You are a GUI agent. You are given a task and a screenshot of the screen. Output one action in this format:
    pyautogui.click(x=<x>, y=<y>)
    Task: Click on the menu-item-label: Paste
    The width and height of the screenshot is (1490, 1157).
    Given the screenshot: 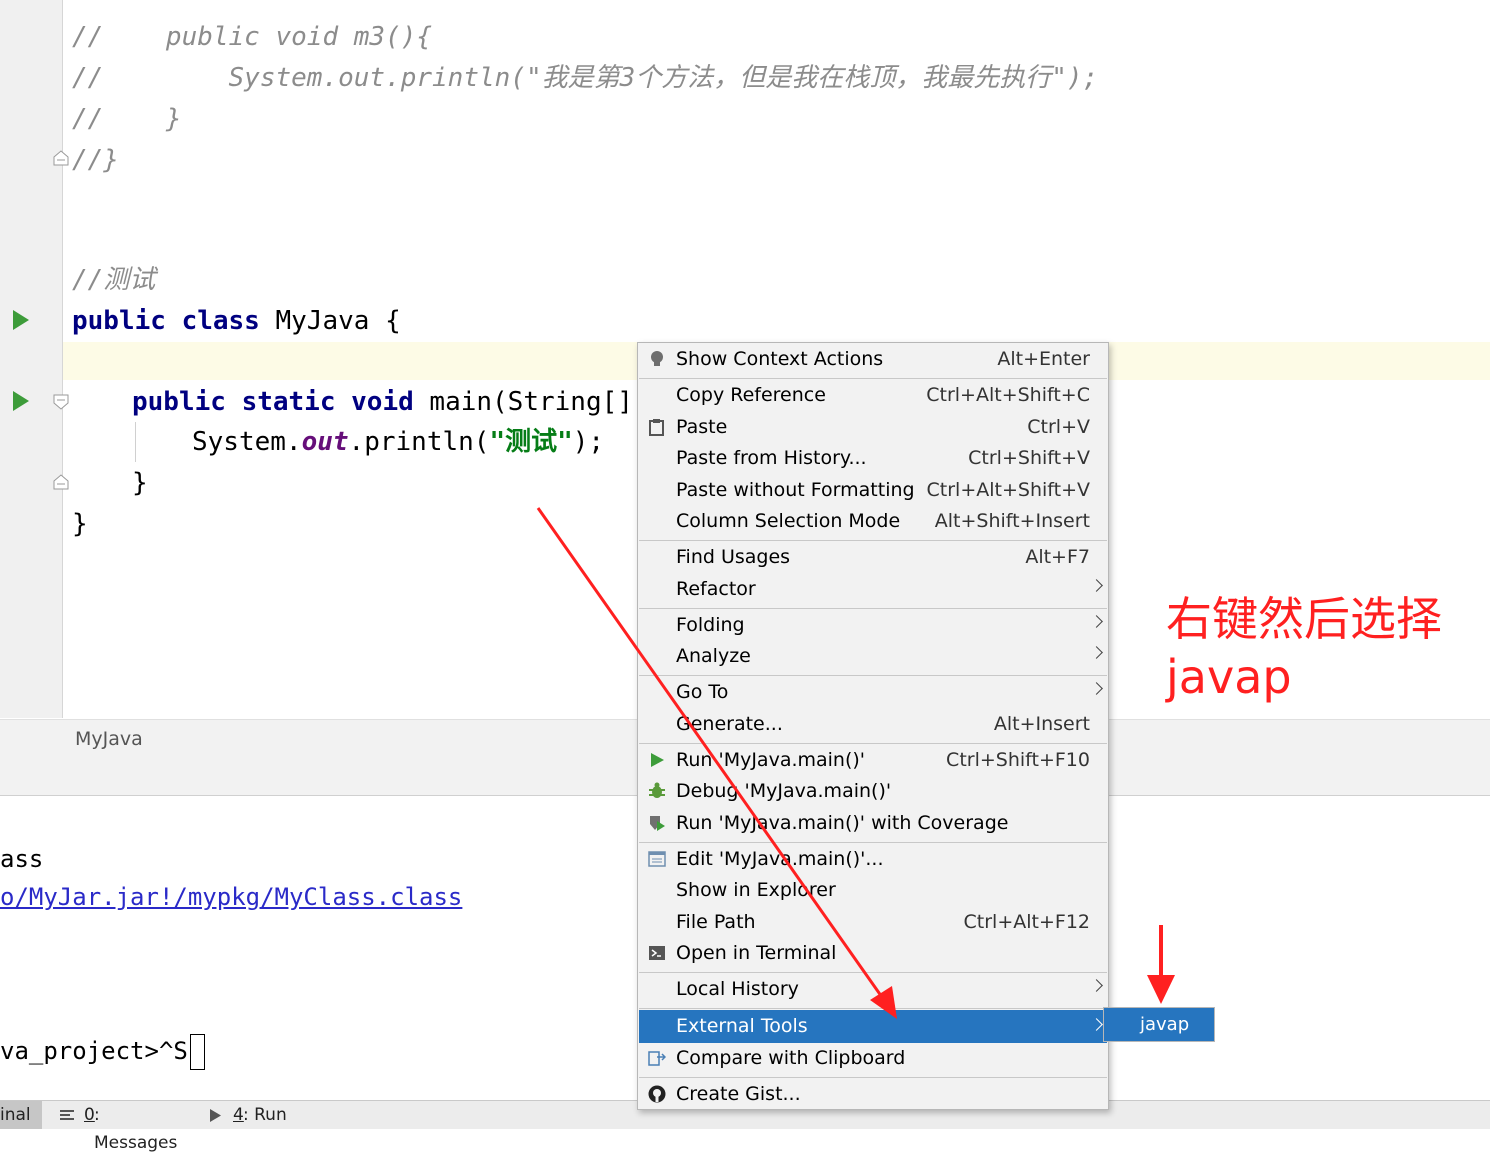 What is the action you would take?
    pyautogui.click(x=702, y=427)
    